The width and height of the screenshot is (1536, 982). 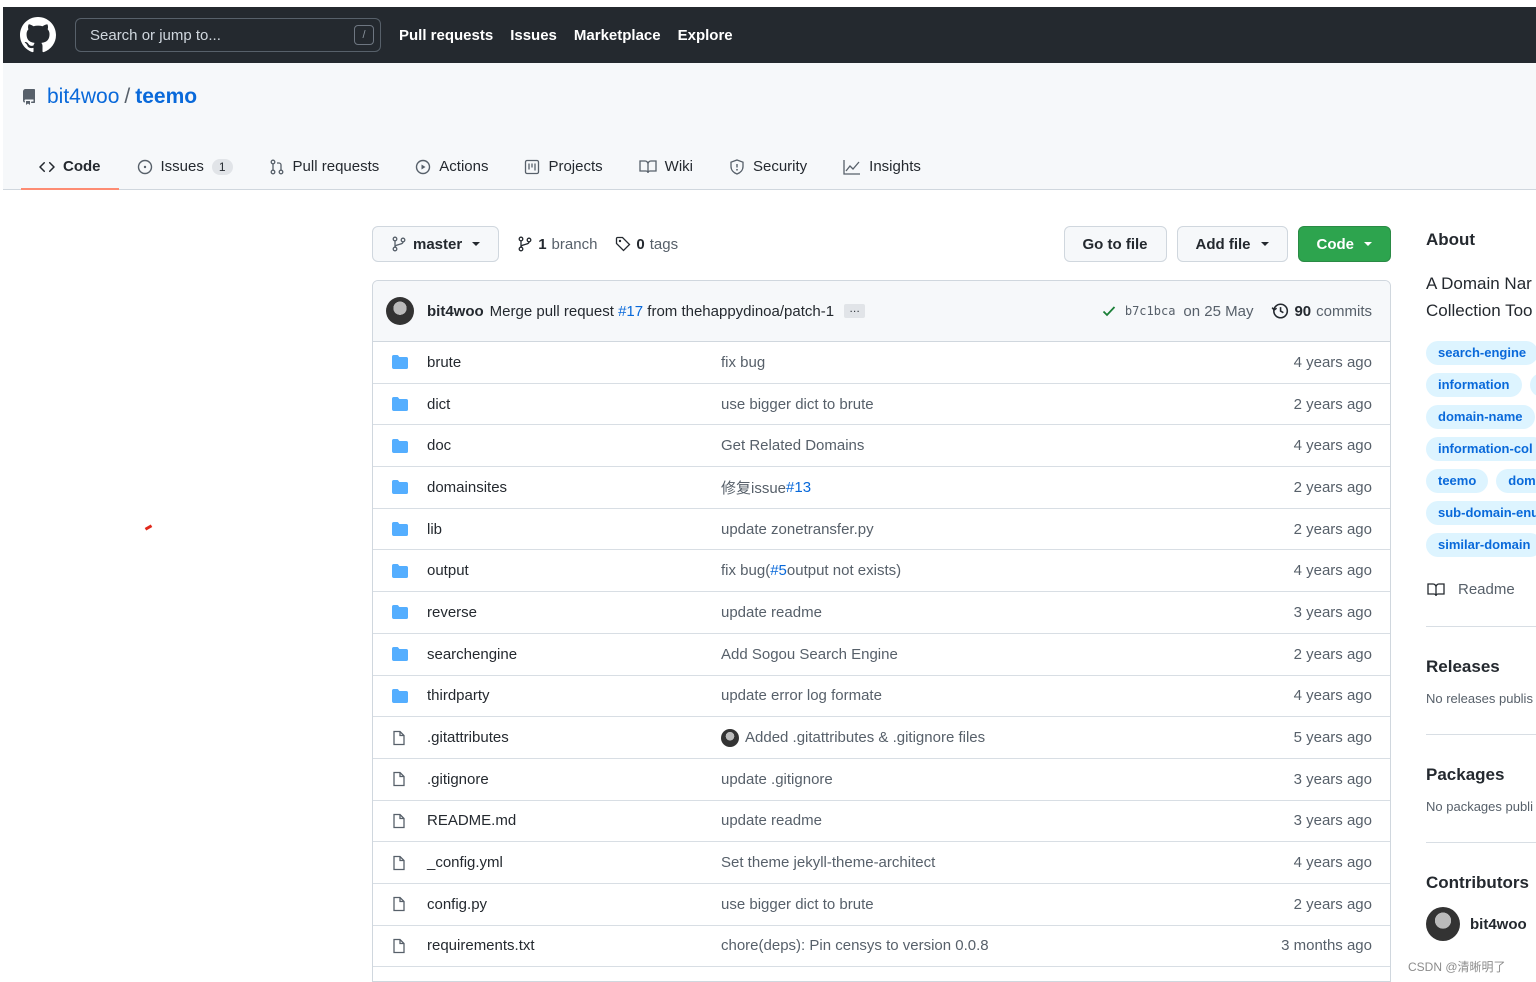 What do you see at coordinates (574, 529) in the screenshot?
I see `file-name-link: lib` at bounding box center [574, 529].